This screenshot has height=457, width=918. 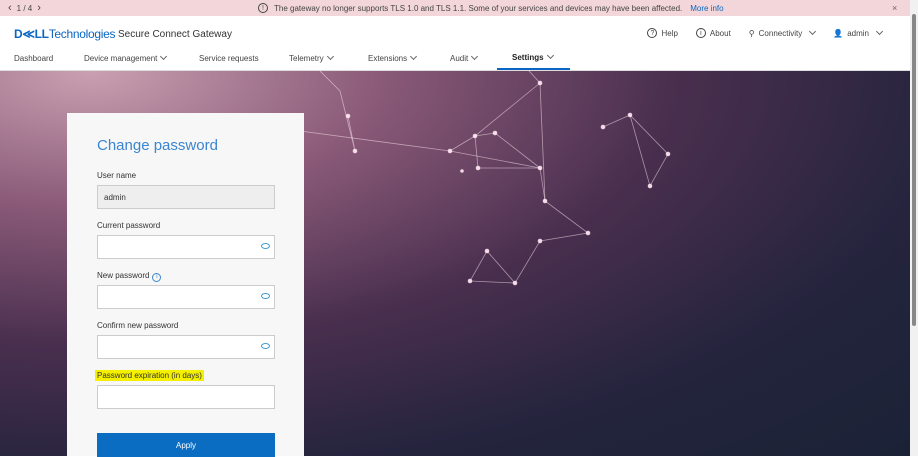 What do you see at coordinates (914, 170) in the screenshot?
I see `scrollbar-thumb` at bounding box center [914, 170].